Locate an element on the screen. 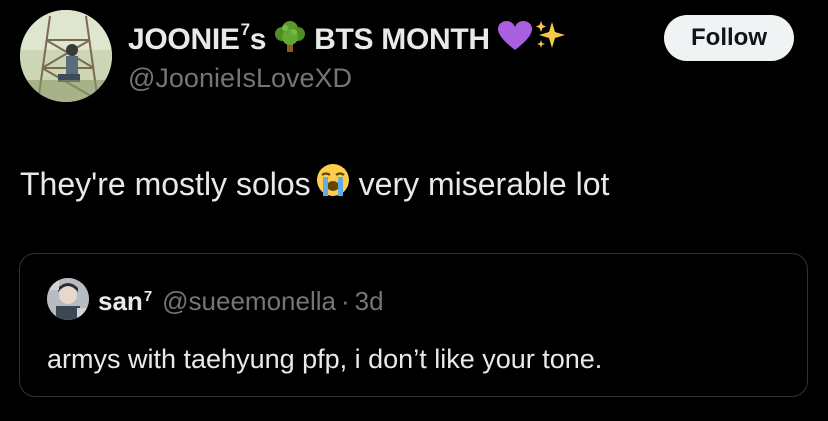  quoted-tweet-timestamp: 3d is located at coordinates (369, 301).